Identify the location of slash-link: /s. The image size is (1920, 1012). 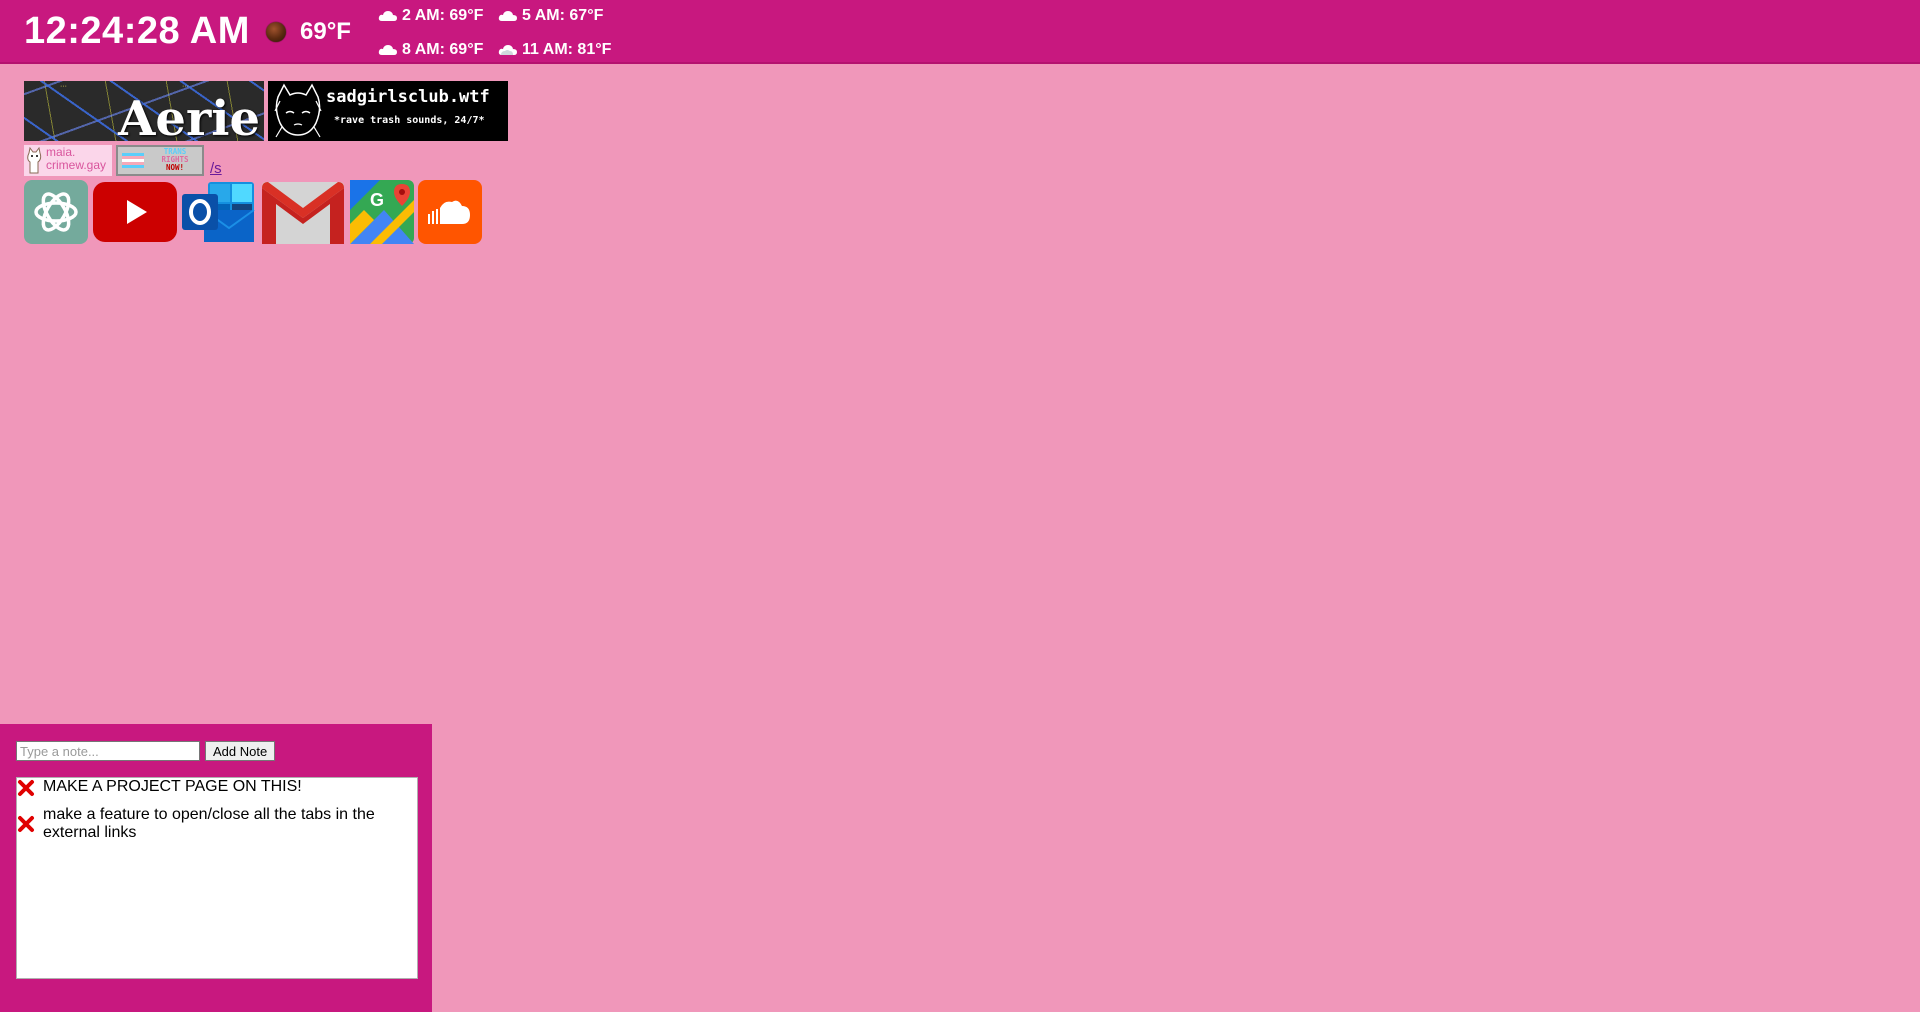
(216, 168).